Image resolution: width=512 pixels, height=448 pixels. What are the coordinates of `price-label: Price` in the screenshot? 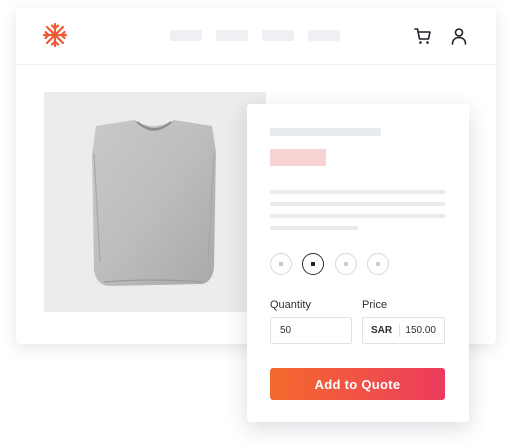 It's located at (375, 305).